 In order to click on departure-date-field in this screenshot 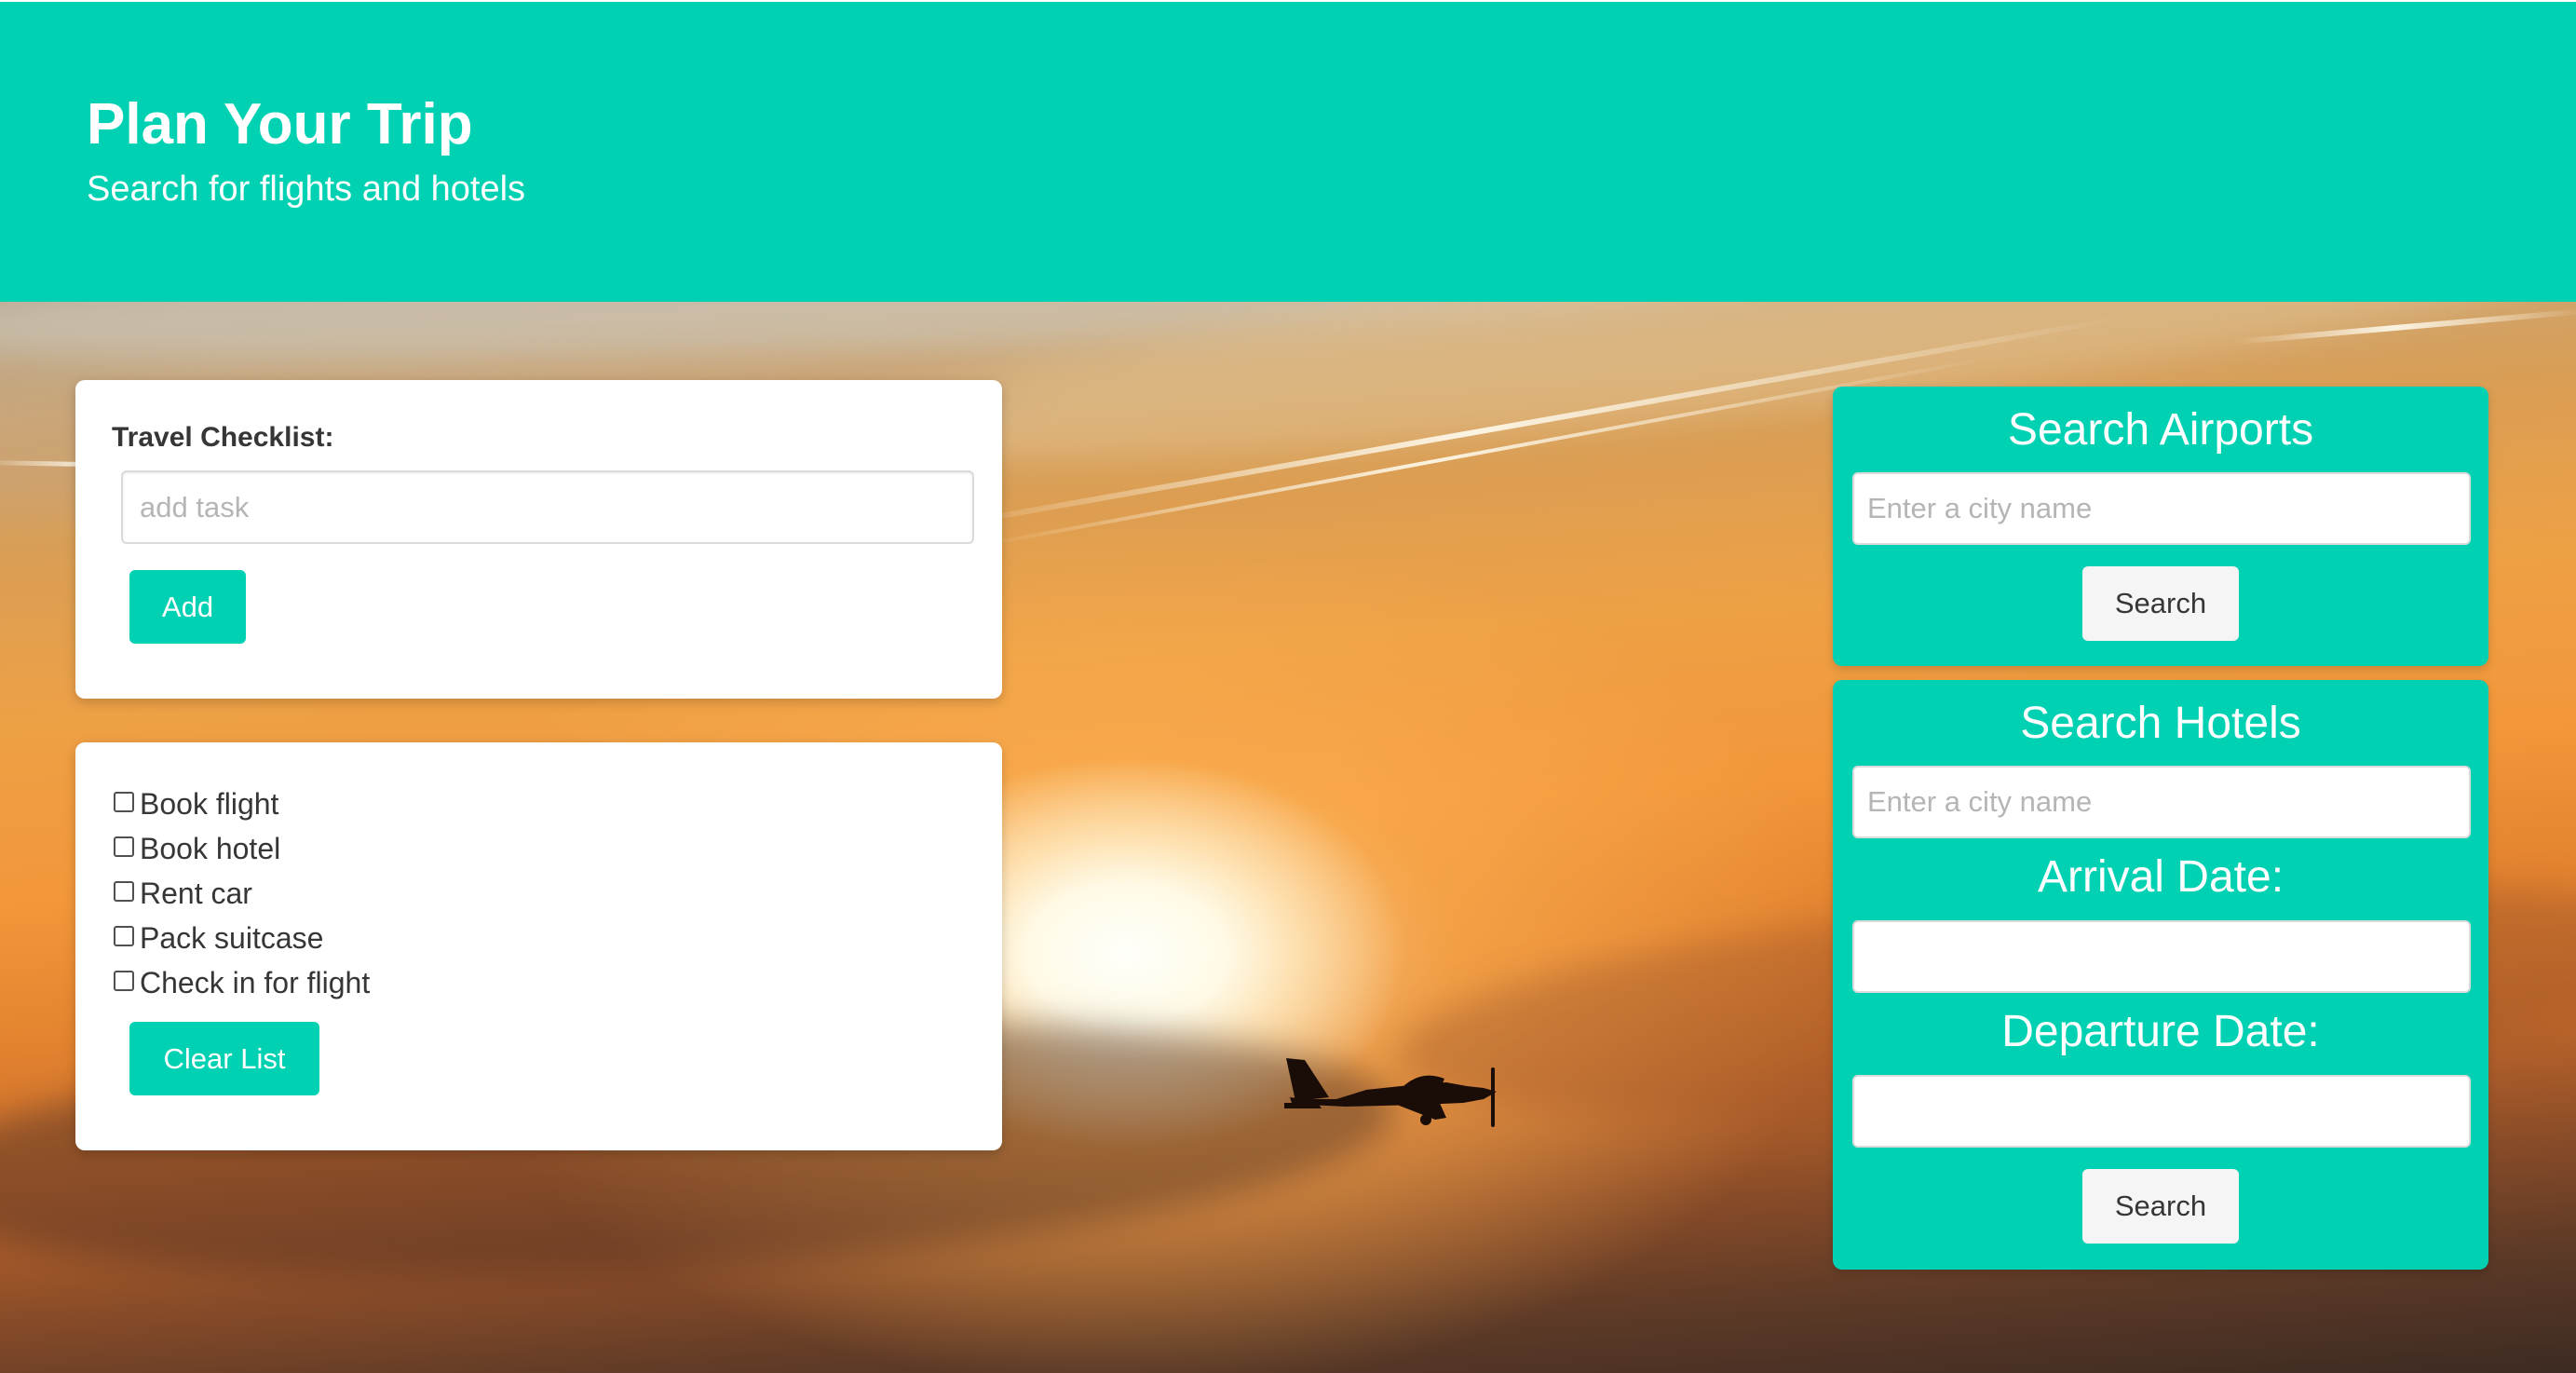, I will do `click(2161, 1112)`.